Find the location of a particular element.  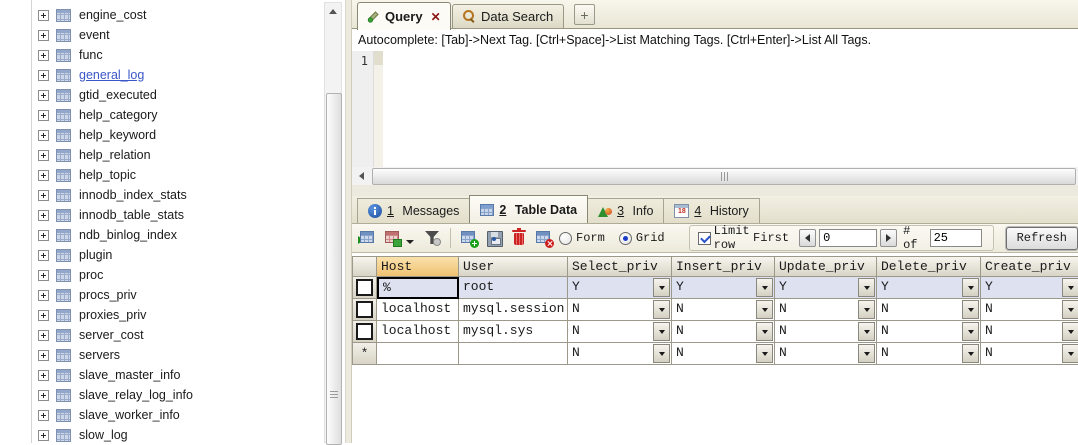

tree-item-server_cost: server_cost is located at coordinates (161, 335).